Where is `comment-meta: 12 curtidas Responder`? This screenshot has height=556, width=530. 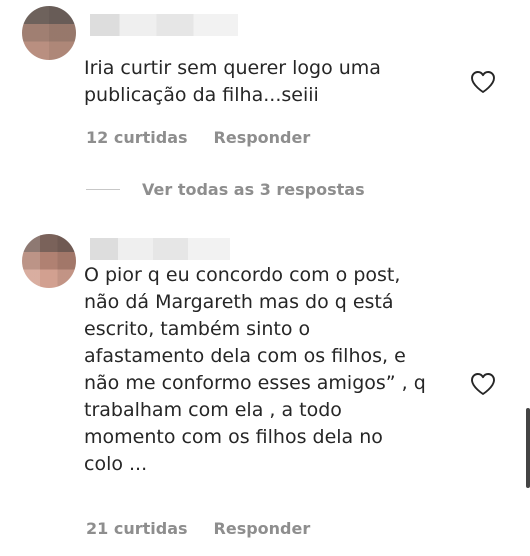
comment-meta: 12 curtidas Responder is located at coordinates (198, 137).